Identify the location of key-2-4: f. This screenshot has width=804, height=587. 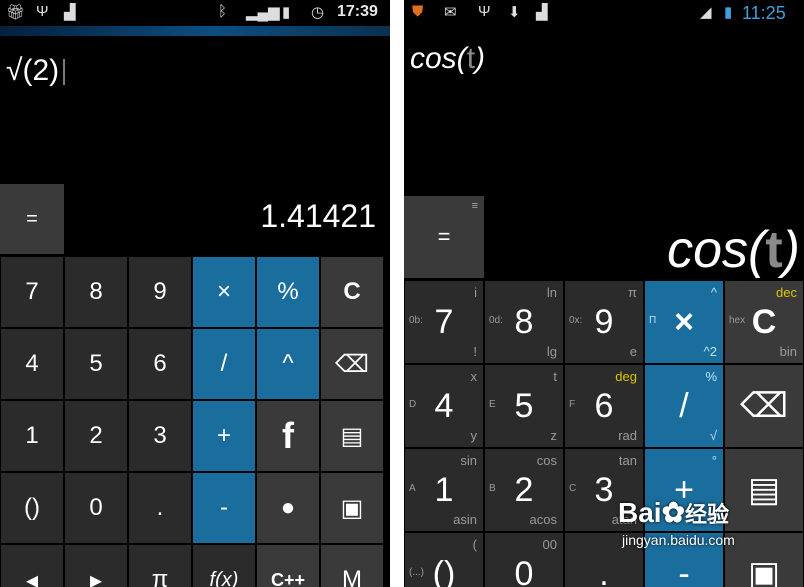
(288, 436).